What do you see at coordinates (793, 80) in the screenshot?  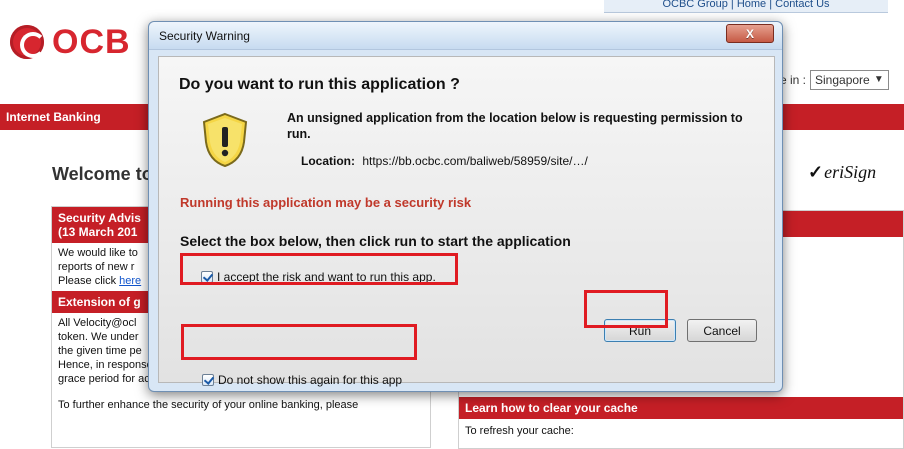 I see `country-label: e in :` at bounding box center [793, 80].